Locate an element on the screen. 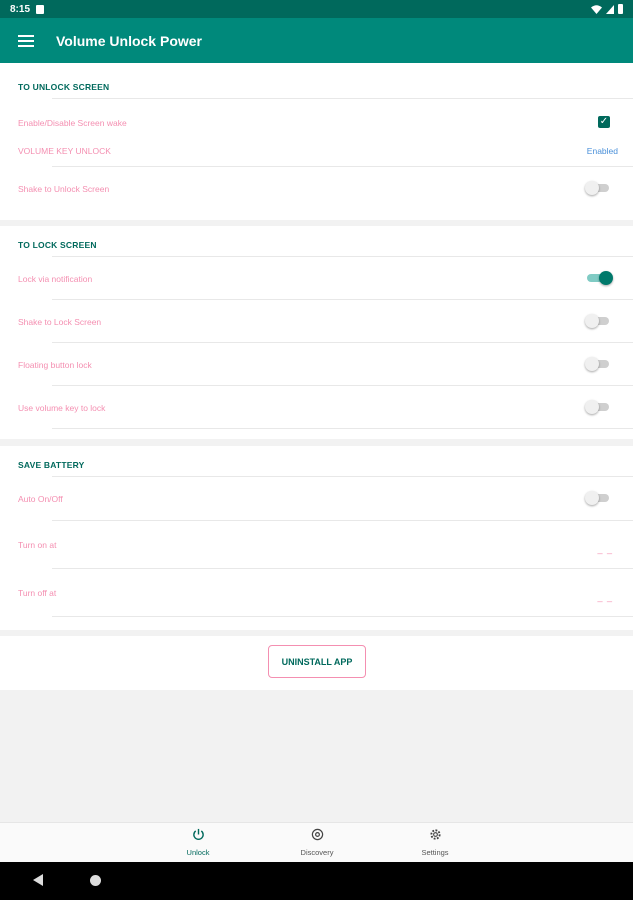 The image size is (633, 900). nav-item-discovery: Discovery is located at coordinates (317, 842).